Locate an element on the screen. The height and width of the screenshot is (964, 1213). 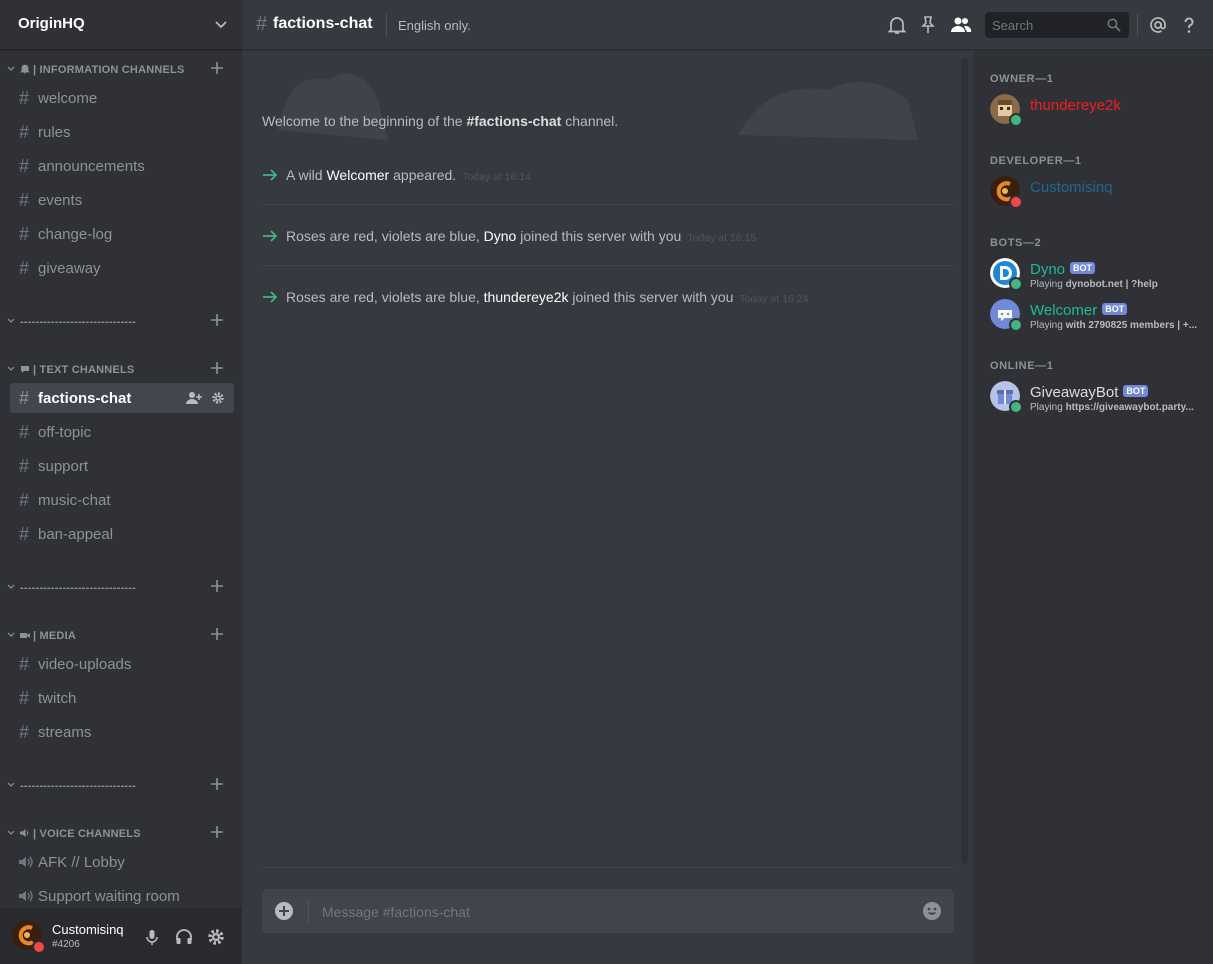
member-thundereye2k: thundereye2k is located at coordinates (1094, 110).